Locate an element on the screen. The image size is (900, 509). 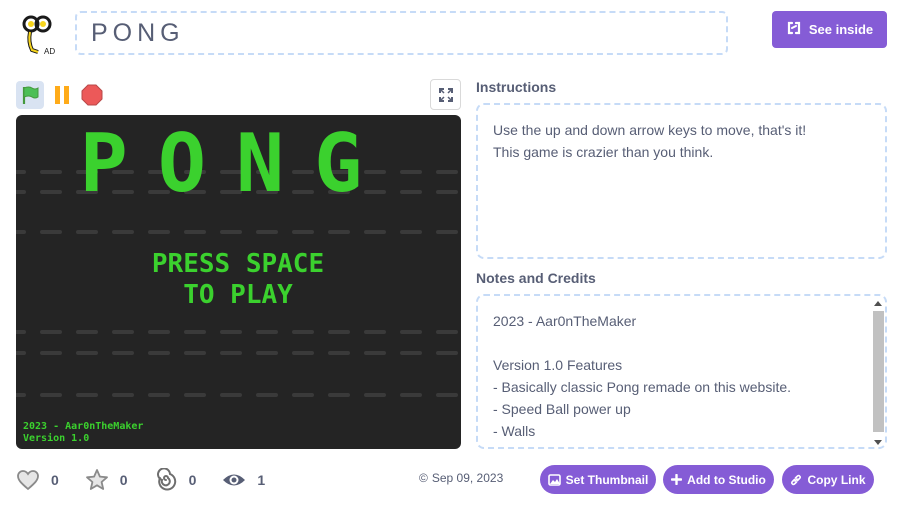
copy-link-button: Copy Link is located at coordinates (828, 479).